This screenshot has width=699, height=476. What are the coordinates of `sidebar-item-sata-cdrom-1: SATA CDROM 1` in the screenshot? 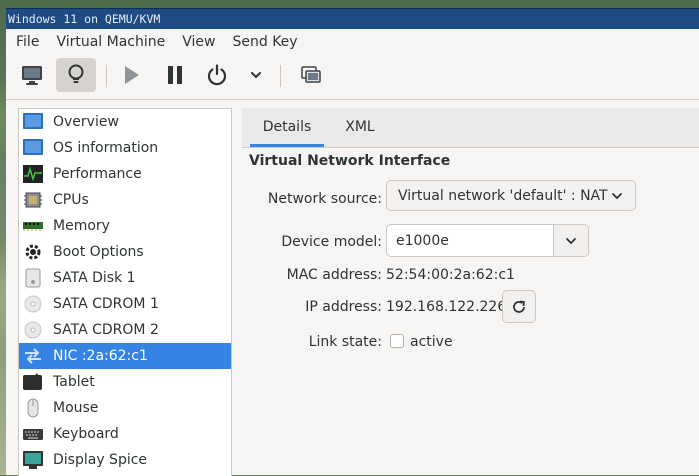 It's located at (125, 304).